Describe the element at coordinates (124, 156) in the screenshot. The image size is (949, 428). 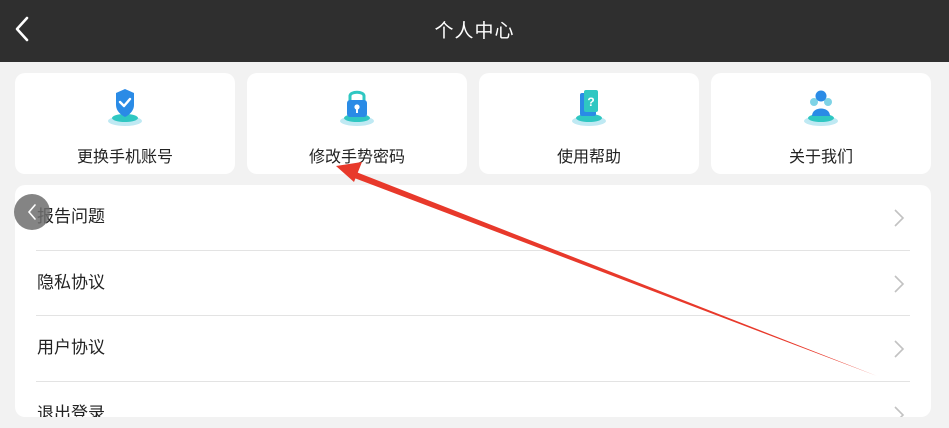
I see `card-label: 更换手机账号` at that location.